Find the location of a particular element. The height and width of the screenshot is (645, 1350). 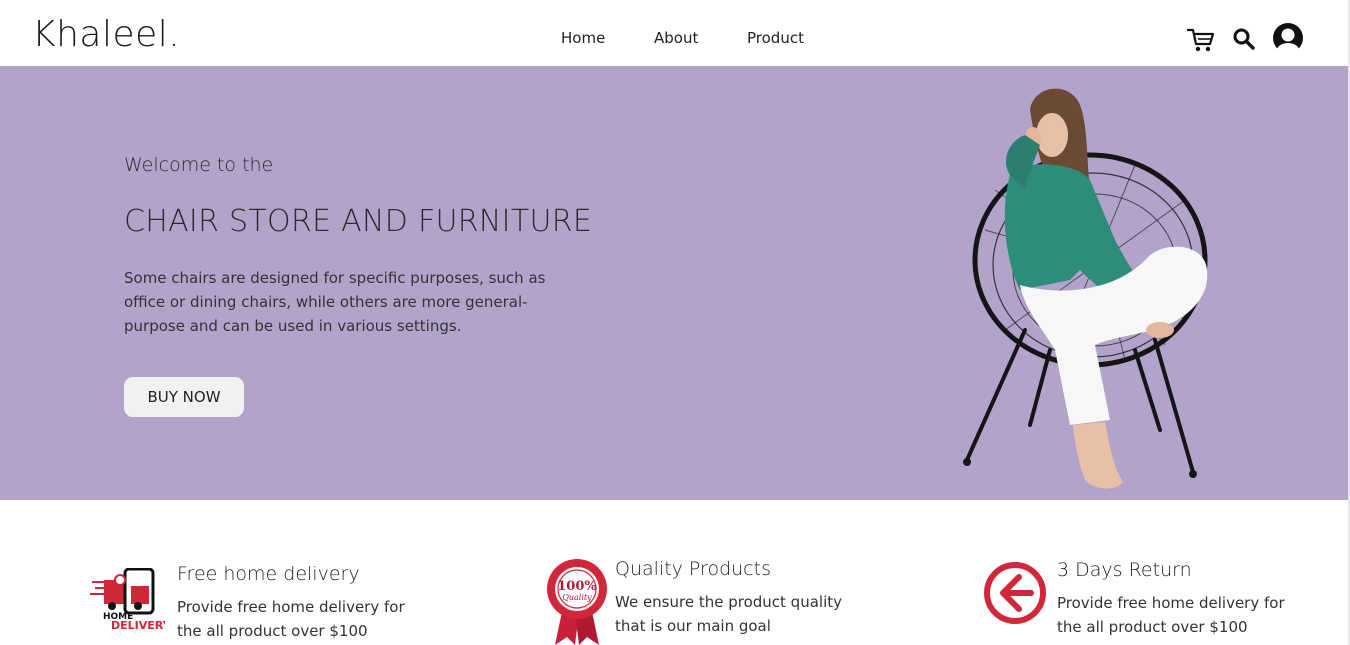

return-arrow-icon is located at coordinates (1015, 593).